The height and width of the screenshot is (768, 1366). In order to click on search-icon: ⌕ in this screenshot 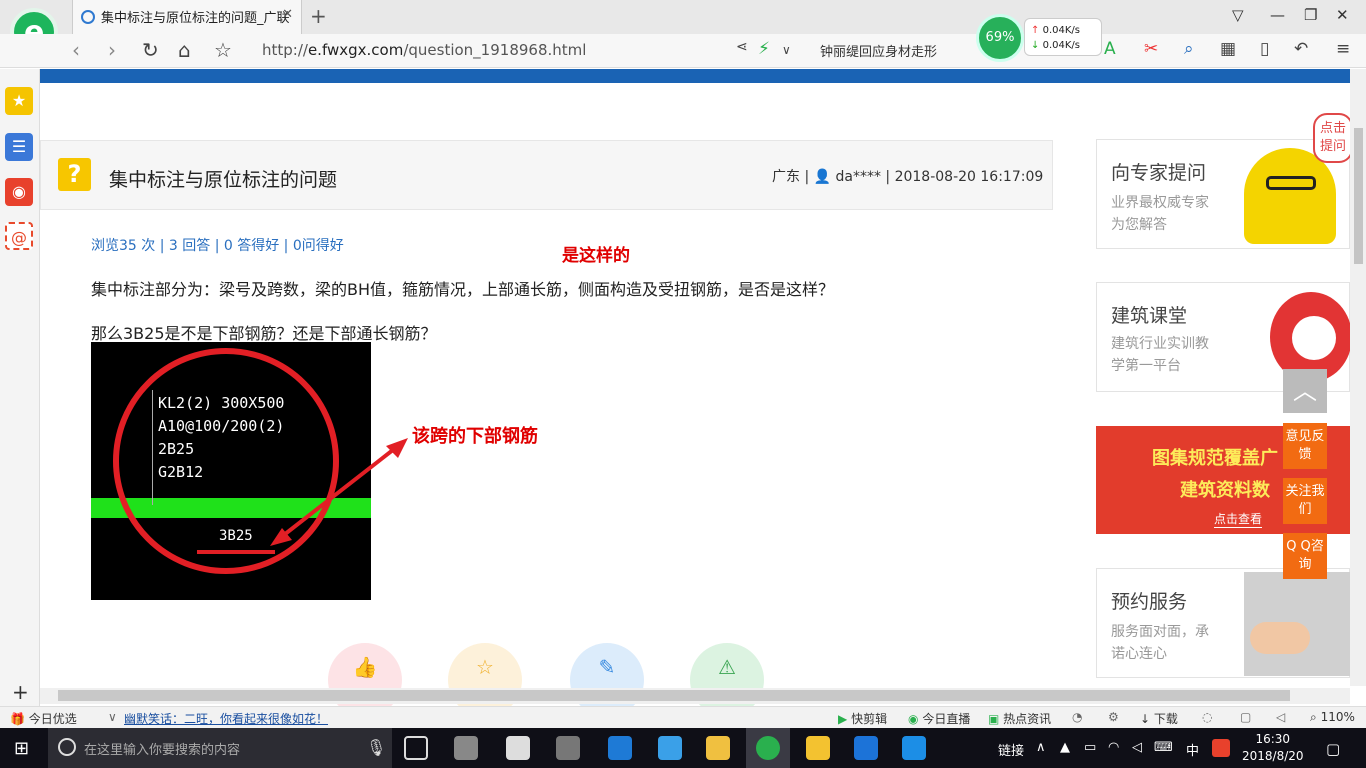, I will do `click(1189, 49)`.